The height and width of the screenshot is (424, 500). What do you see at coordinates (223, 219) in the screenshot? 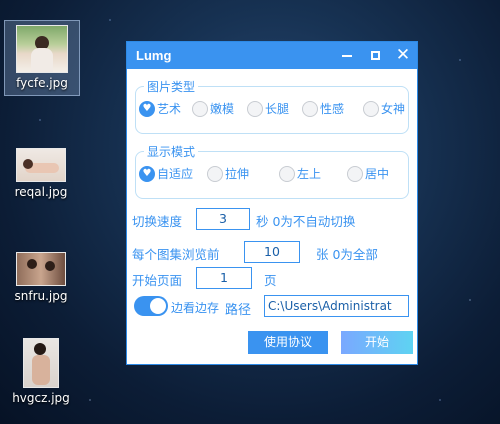
I see `switch-speed-input: 3` at bounding box center [223, 219].